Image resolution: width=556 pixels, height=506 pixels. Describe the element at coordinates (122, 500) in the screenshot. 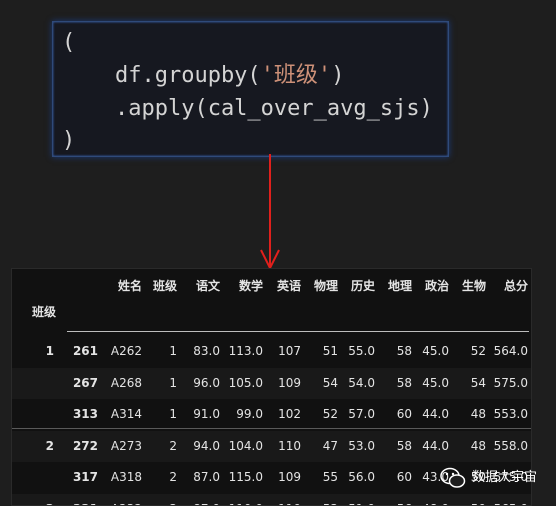

I see `table-cell: A232` at that location.